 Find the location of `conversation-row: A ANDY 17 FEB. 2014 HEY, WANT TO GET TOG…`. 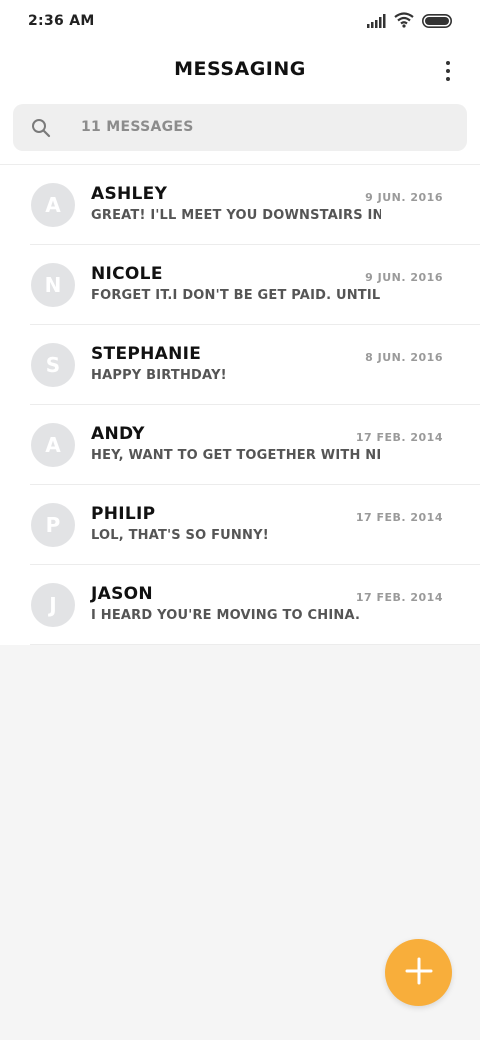

conversation-row: A ANDY 17 FEB. 2014 HEY, WANT TO GET TOG… is located at coordinates (240, 445).